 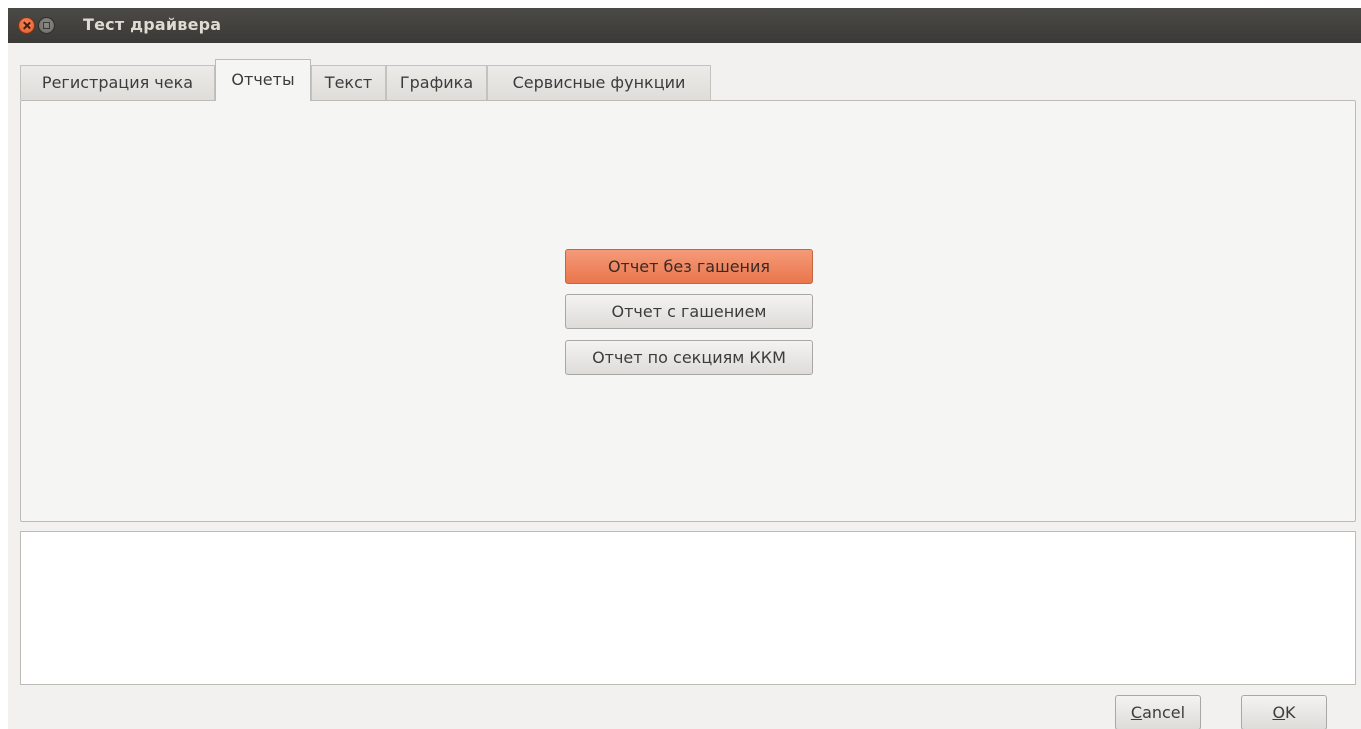 I want to click on ok-label: K, so click(x=1290, y=712).